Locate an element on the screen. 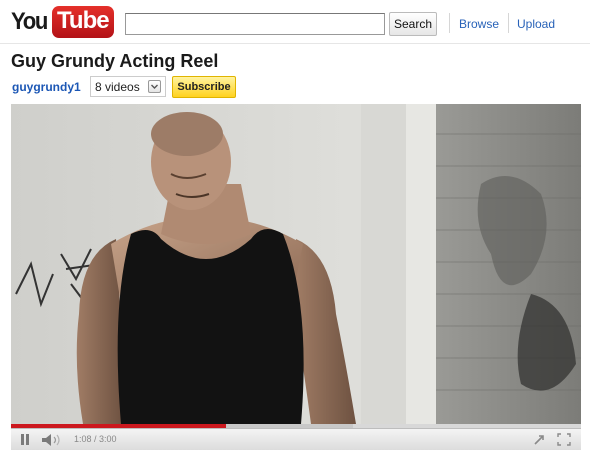 Image resolution: width=590 pixels, height=458 pixels. video-title: Guy Grundy Acting Reel is located at coordinates (115, 61).